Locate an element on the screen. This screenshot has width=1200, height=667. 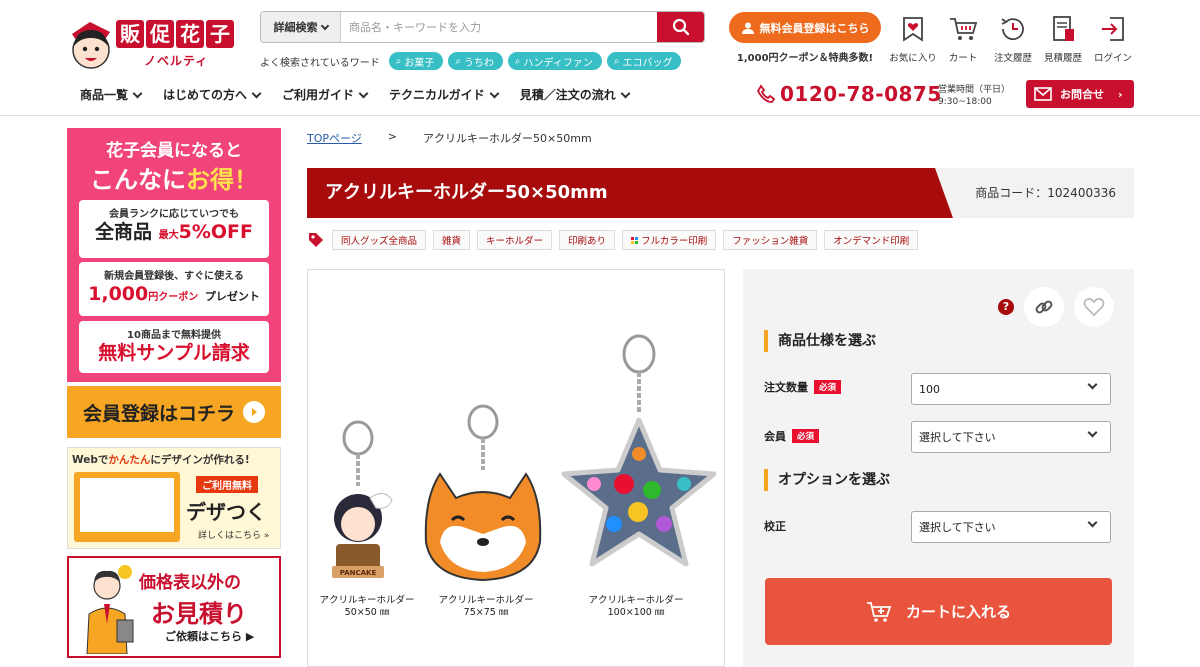
contact-button: お問合せ › is located at coordinates (1080, 94).